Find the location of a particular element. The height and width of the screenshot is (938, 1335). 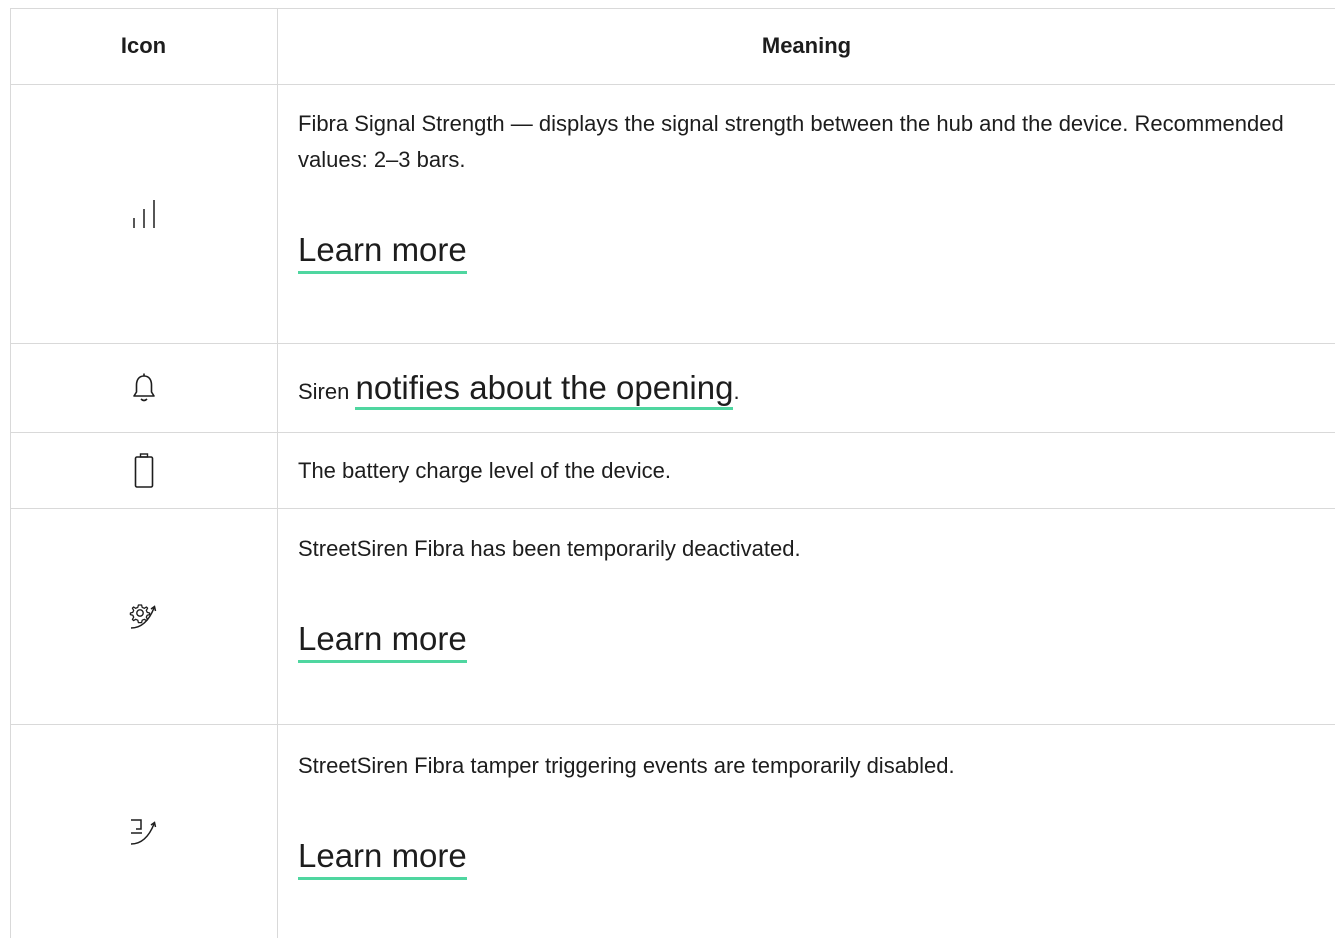

header-icon: Icon is located at coordinates (143, 45).